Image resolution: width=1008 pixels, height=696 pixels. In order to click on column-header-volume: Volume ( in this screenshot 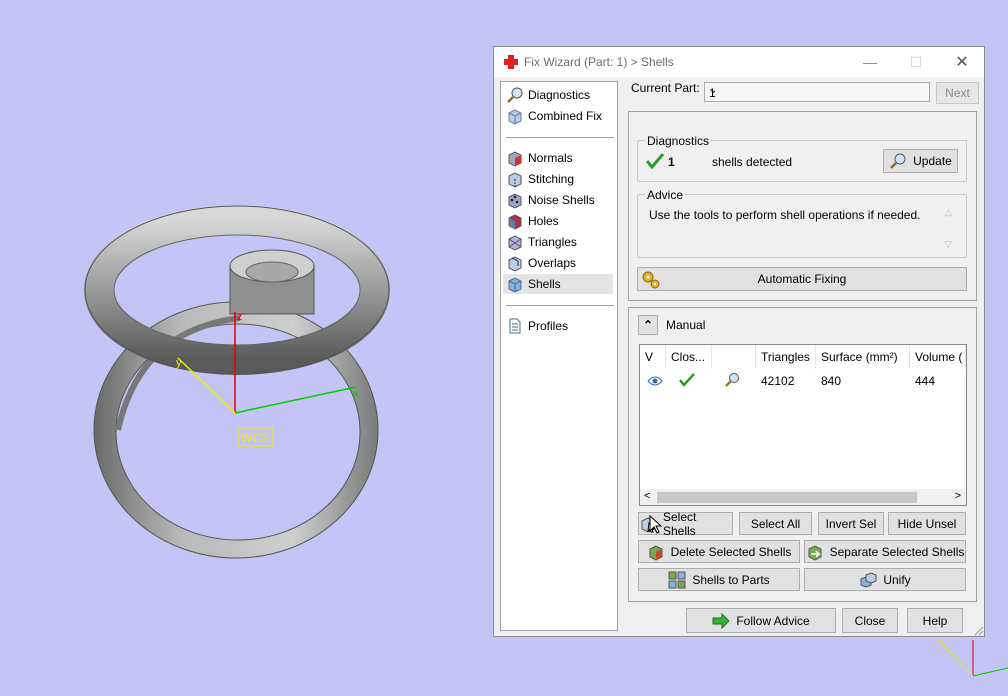, I will do `click(938, 357)`.